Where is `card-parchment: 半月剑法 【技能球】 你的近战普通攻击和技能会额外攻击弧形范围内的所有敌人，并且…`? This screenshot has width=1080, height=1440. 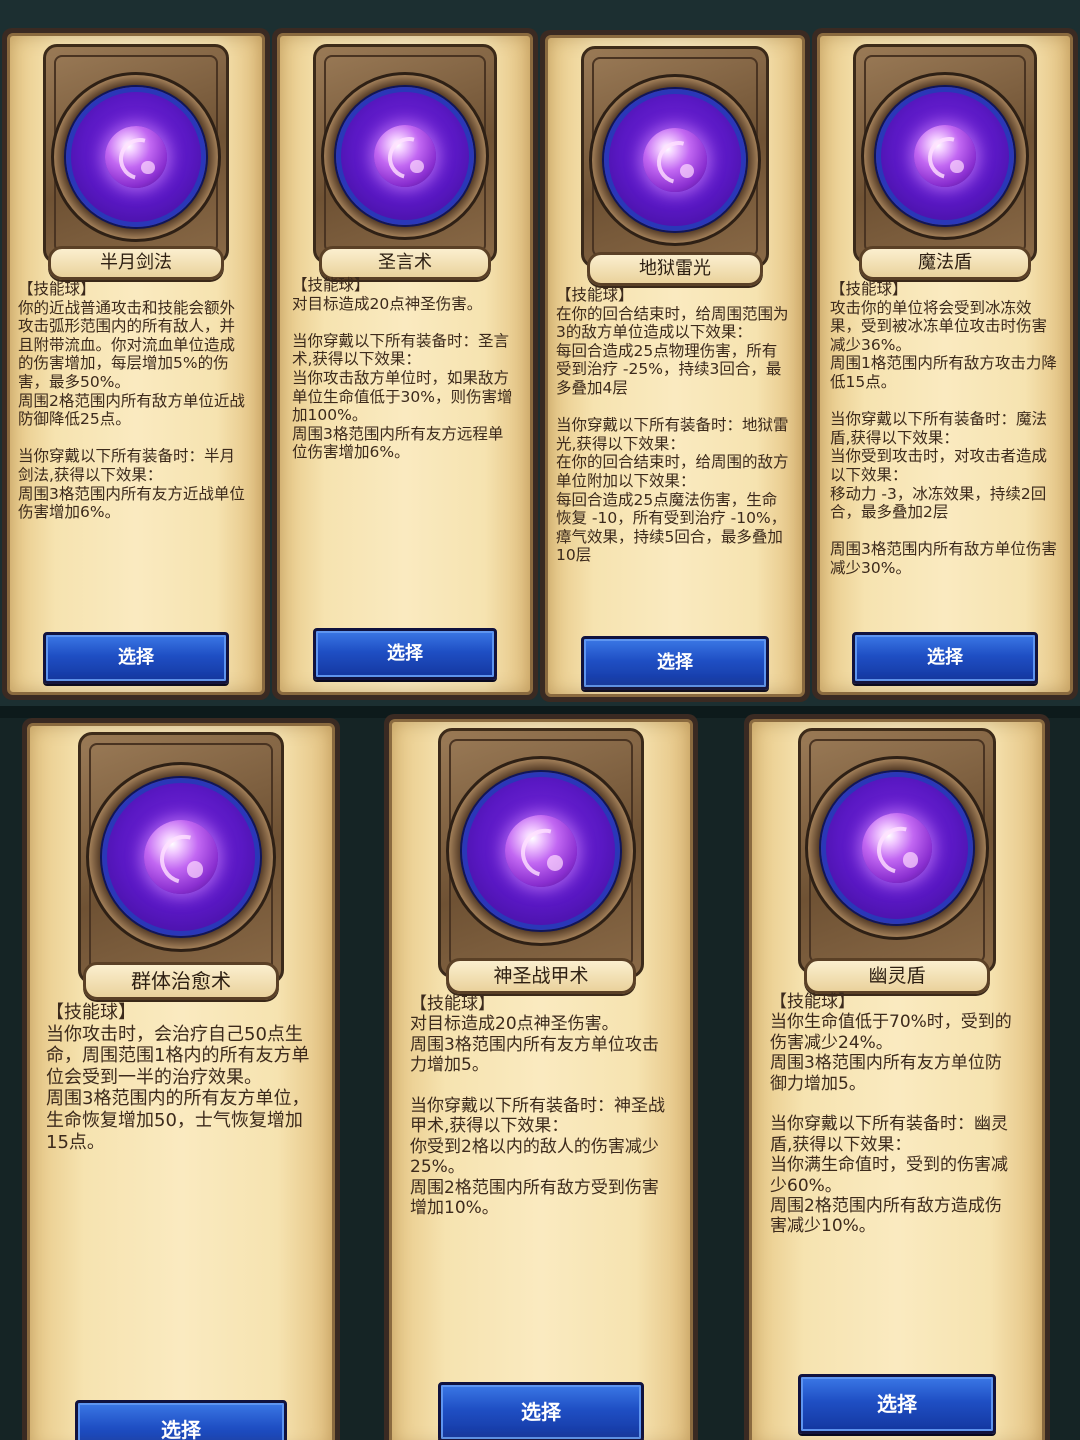
card-parchment: 半月剑法 【技能球】 你的近战普通攻击和技能会额外攻击弧形范围内的所有敌人，并且… is located at coordinates (136, 364).